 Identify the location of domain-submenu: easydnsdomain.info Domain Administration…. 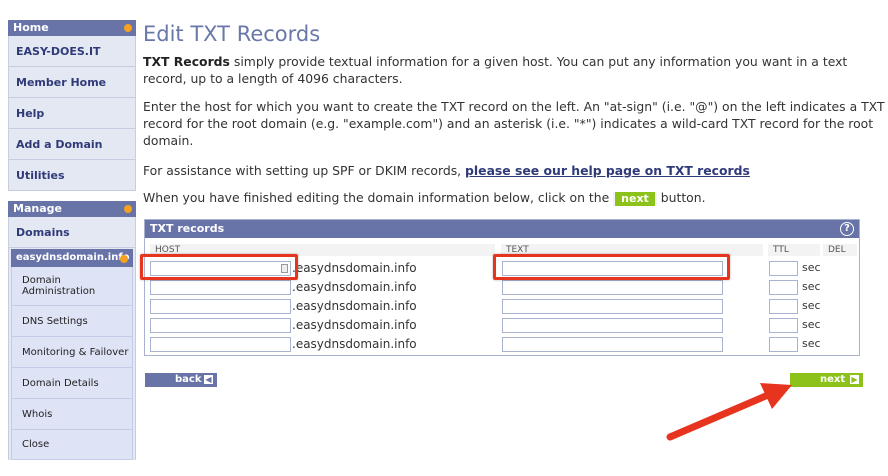
(72, 354).